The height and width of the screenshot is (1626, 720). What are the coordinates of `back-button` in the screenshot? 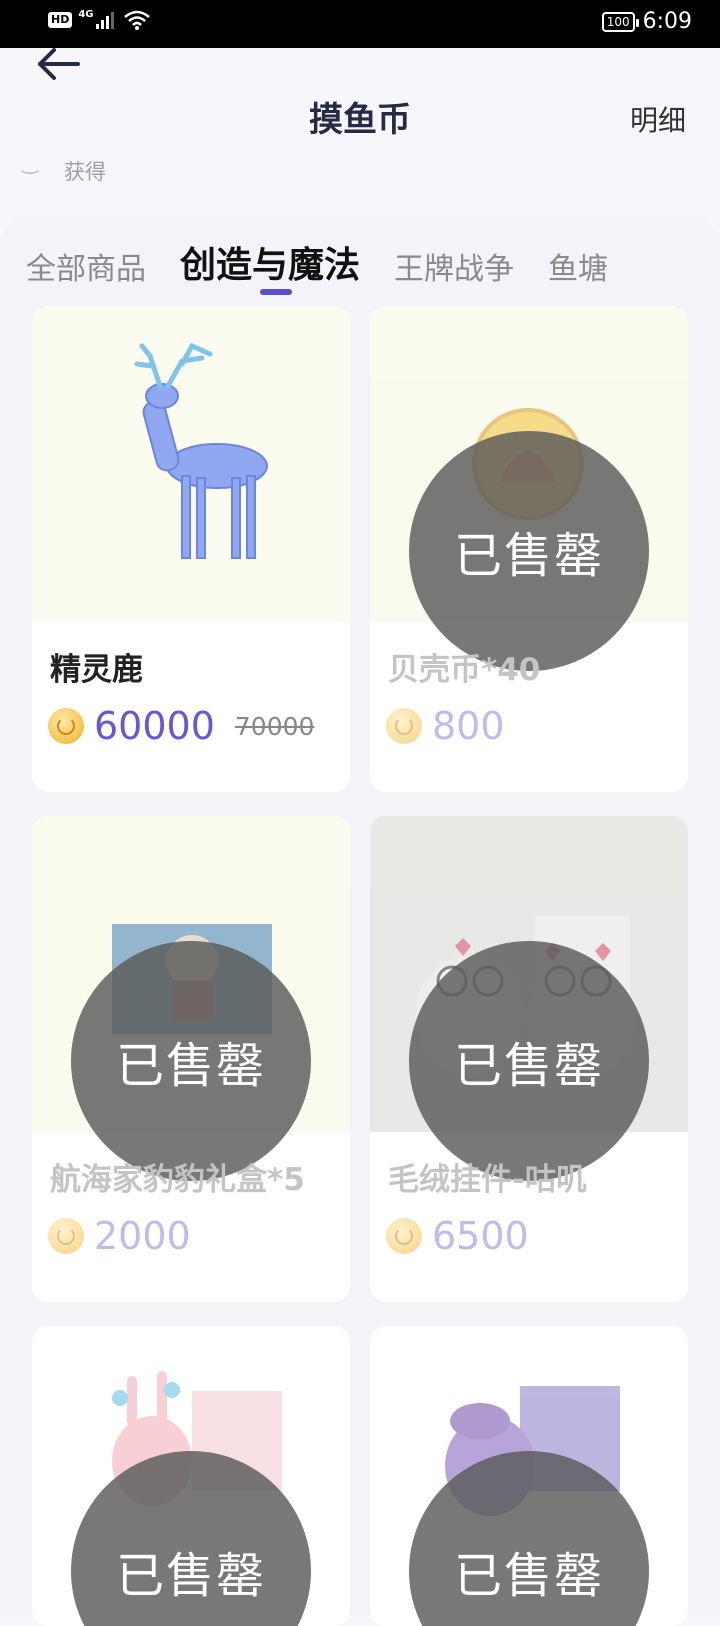 It's located at (59, 64).